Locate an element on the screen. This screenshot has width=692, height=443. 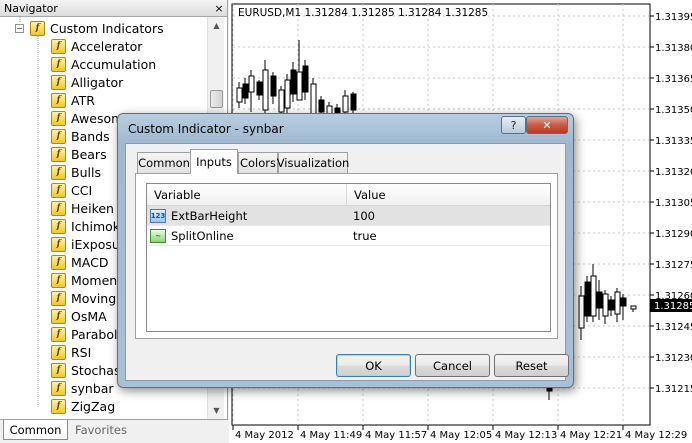
tree-item: f Bands is located at coordinates (80, 136).